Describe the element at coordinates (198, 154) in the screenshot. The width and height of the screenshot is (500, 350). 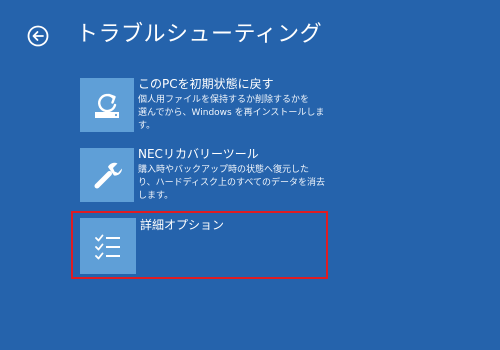
I see `nec-recovery-title: NECリカバリーツール` at that location.